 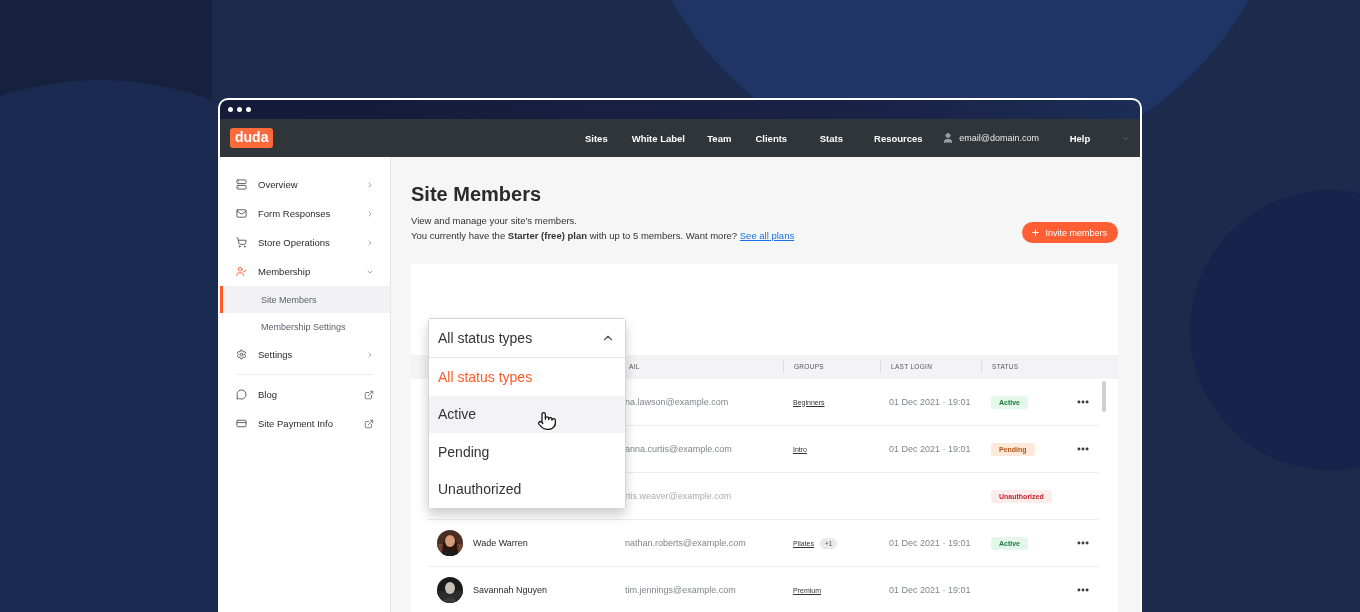 What do you see at coordinates (241, 394) in the screenshot?
I see `speech-bubble-icon` at bounding box center [241, 394].